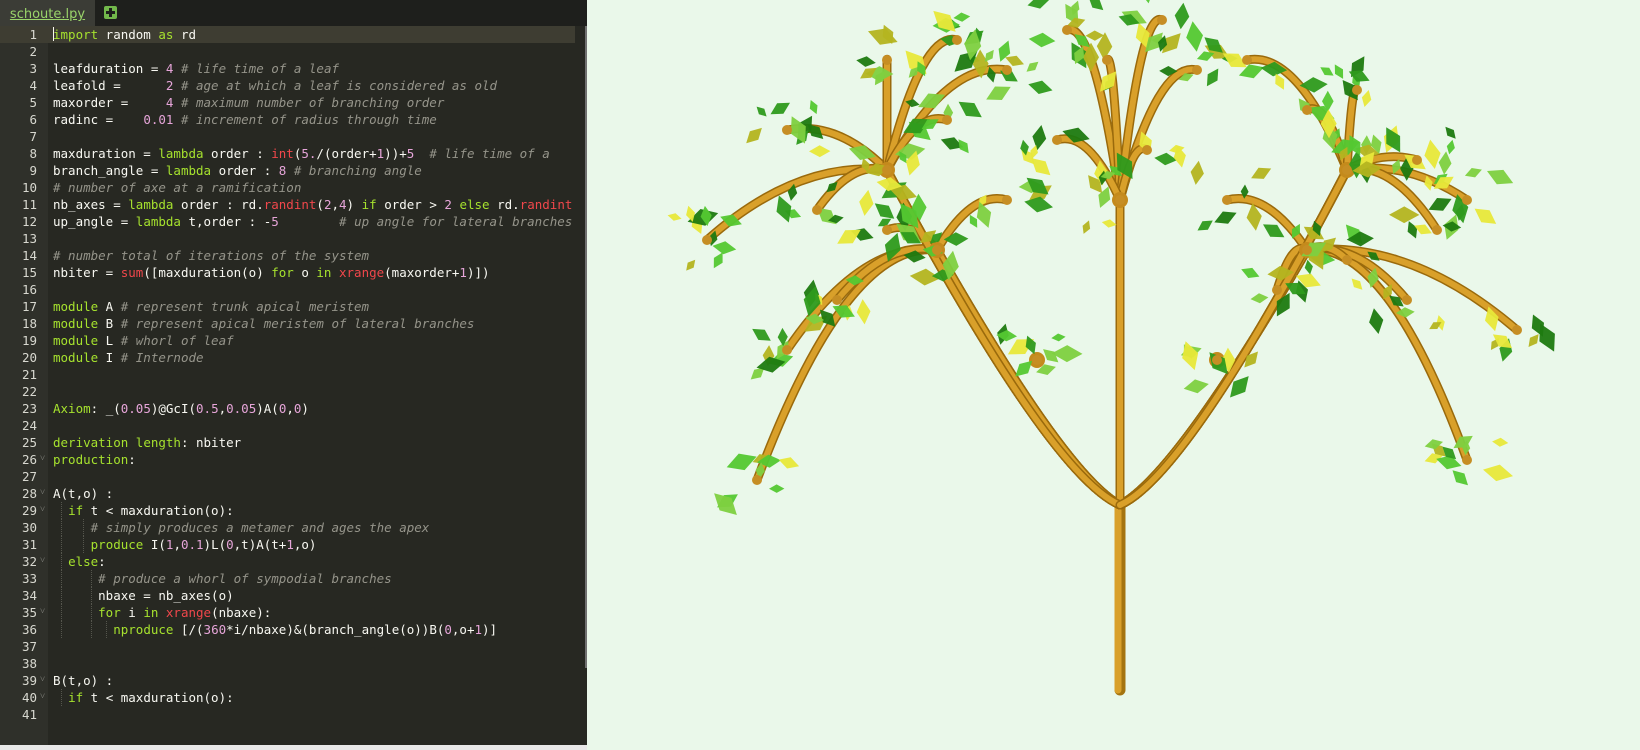 Image resolution: width=1640 pixels, height=750 pixels. Describe the element at coordinates (287, 425) in the screenshot. I see `code-line: 24` at that location.